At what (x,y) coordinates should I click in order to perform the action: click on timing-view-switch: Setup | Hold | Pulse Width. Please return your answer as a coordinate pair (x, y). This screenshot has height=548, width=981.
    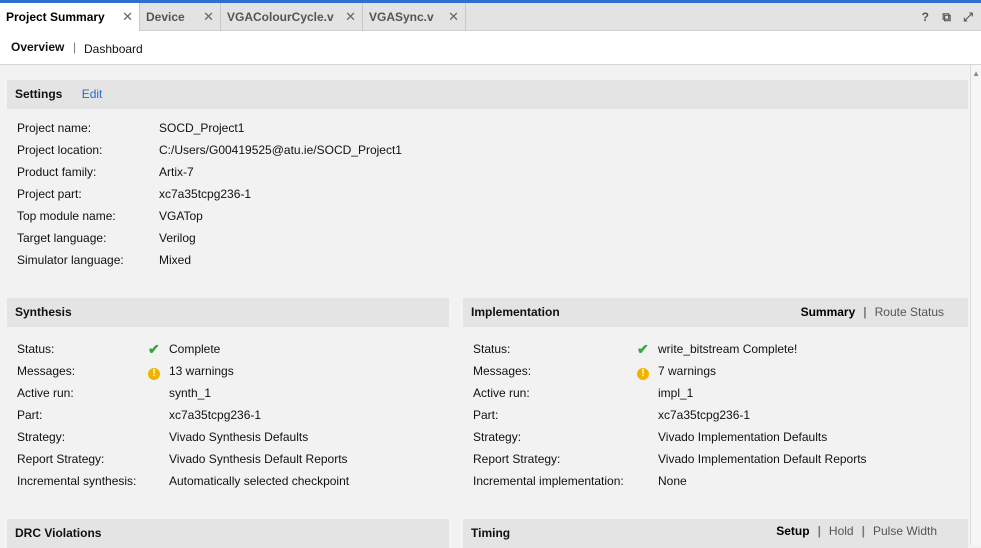
    Looking at the image, I should click on (856, 531).